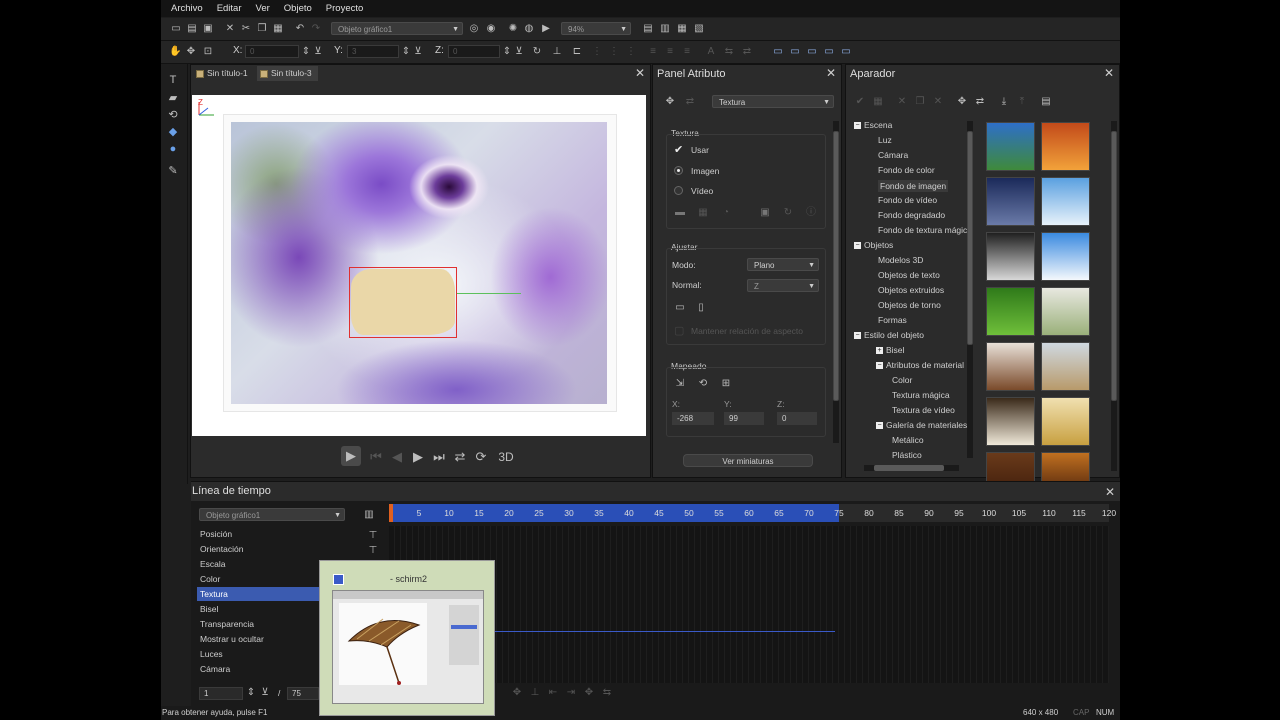  I want to click on playhead, so click(391, 513).